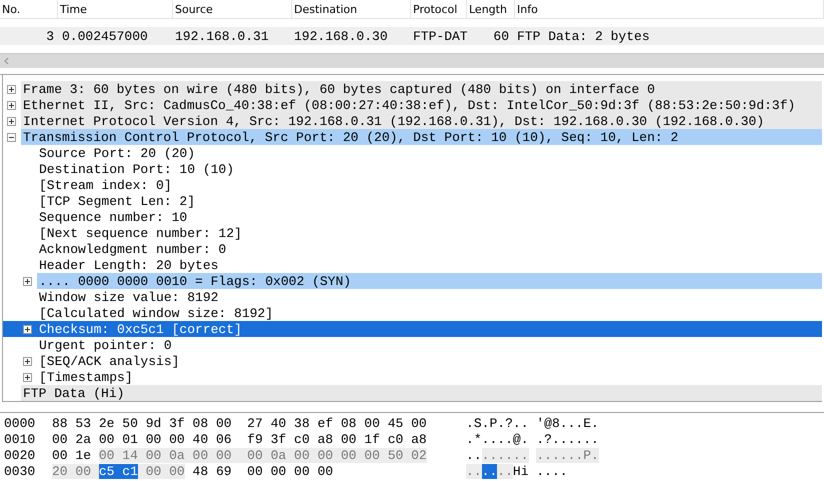  What do you see at coordinates (20, 439) in the screenshot?
I see `hex-offset: 0010` at bounding box center [20, 439].